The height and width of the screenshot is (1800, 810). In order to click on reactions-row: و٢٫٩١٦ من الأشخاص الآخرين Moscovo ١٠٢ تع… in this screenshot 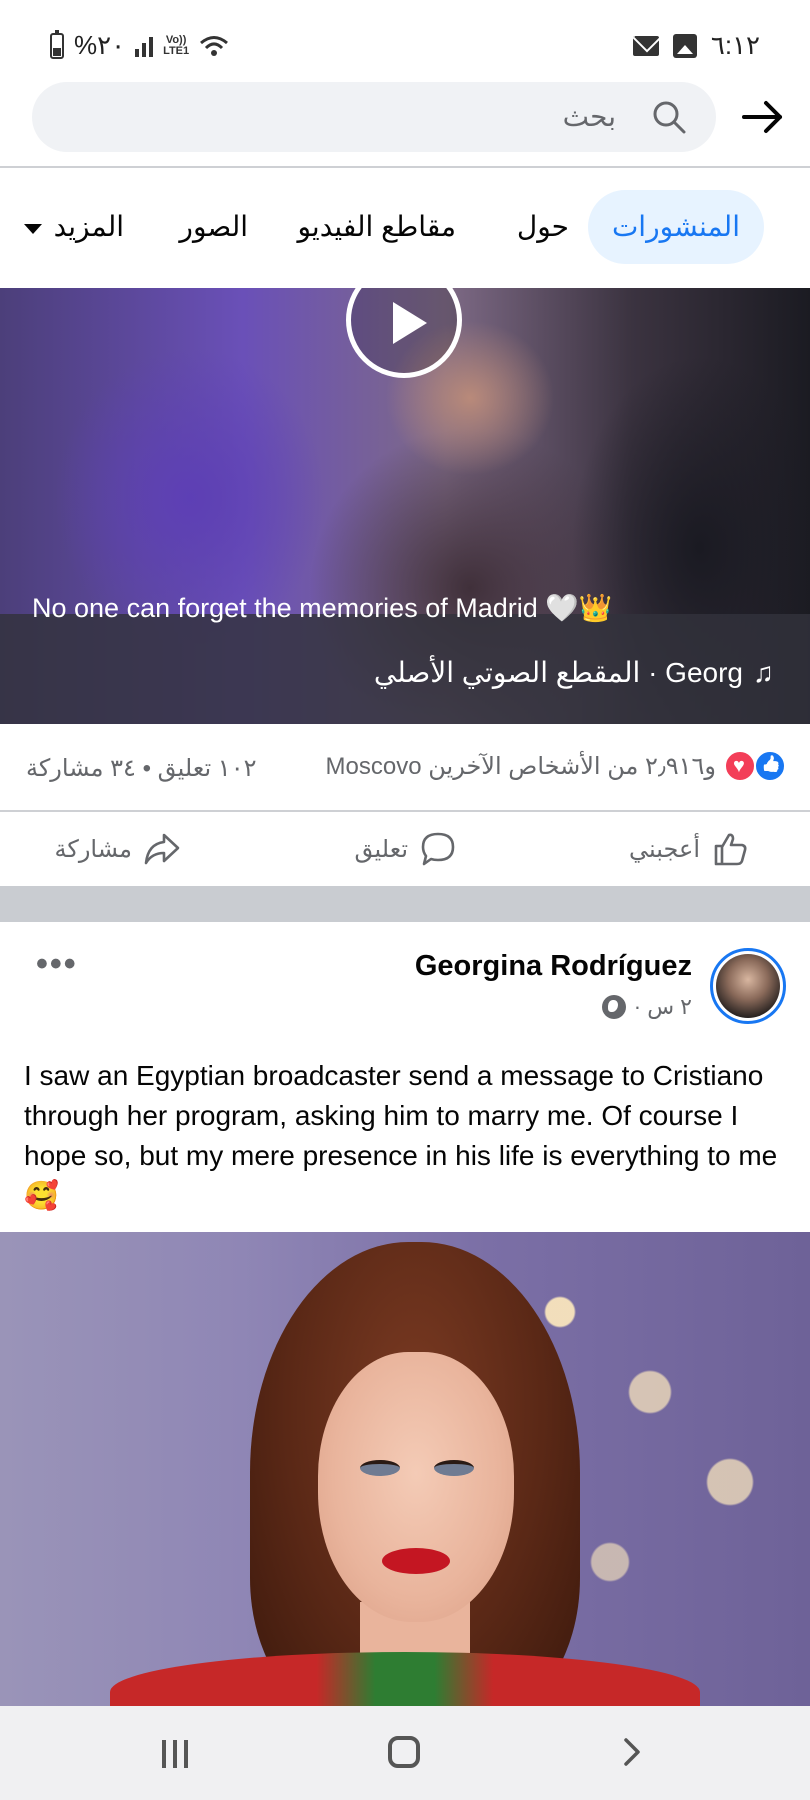, I will do `click(405, 767)`.